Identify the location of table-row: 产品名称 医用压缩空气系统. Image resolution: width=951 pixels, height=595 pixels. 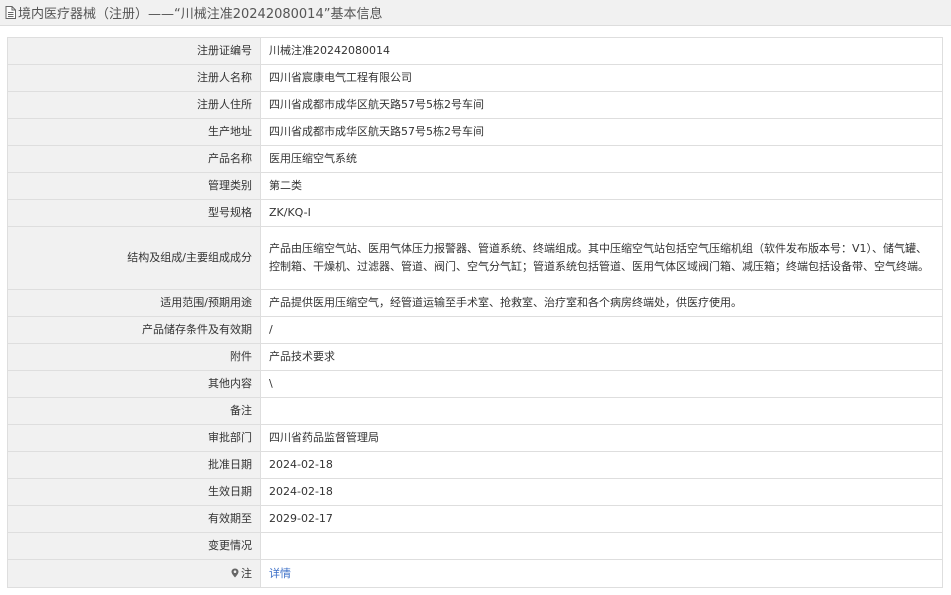
(475, 159).